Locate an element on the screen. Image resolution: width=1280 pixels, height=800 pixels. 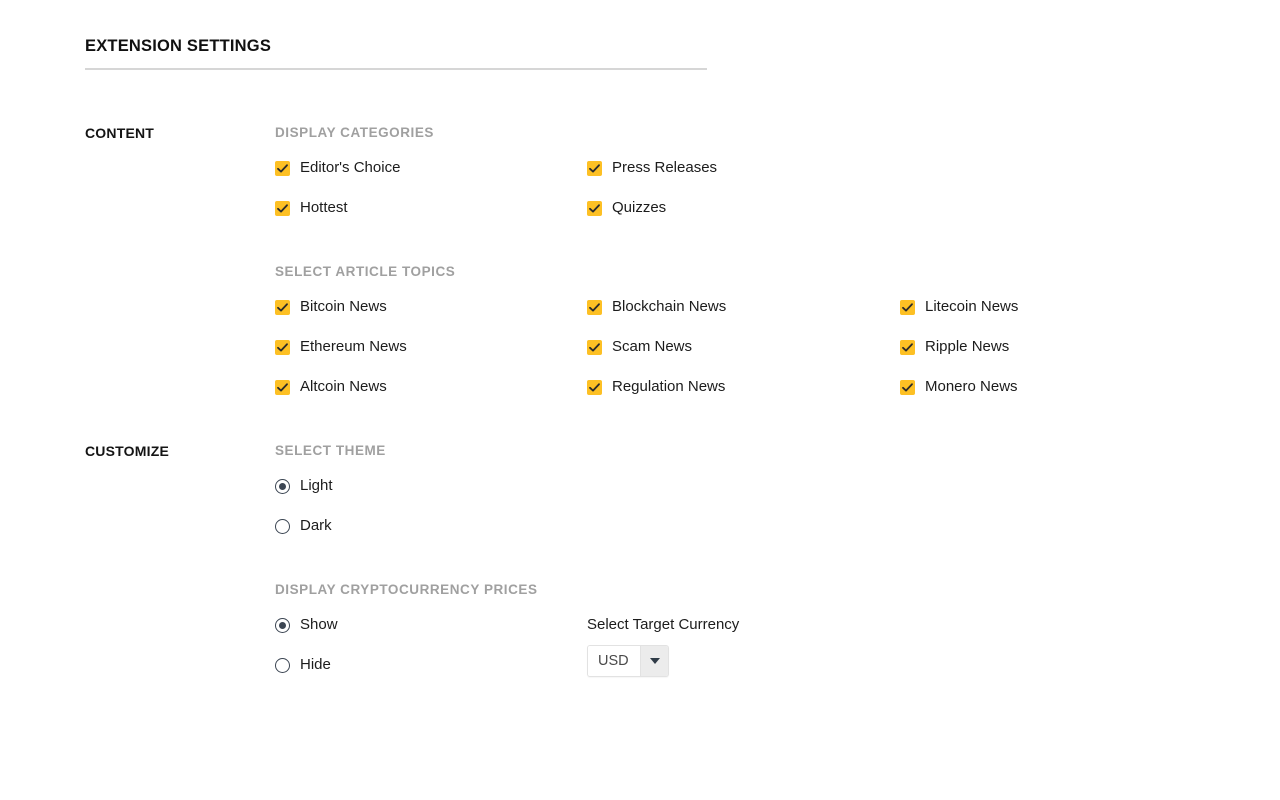
checkbox-option-monero-news: Monero News is located at coordinates (959, 387).